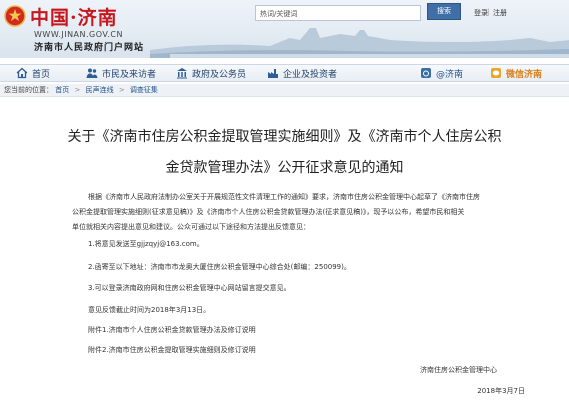 The image size is (569, 400). I want to click on article-title-line2: 金贷款管理办法》公开征求意见的通知, so click(284, 168).